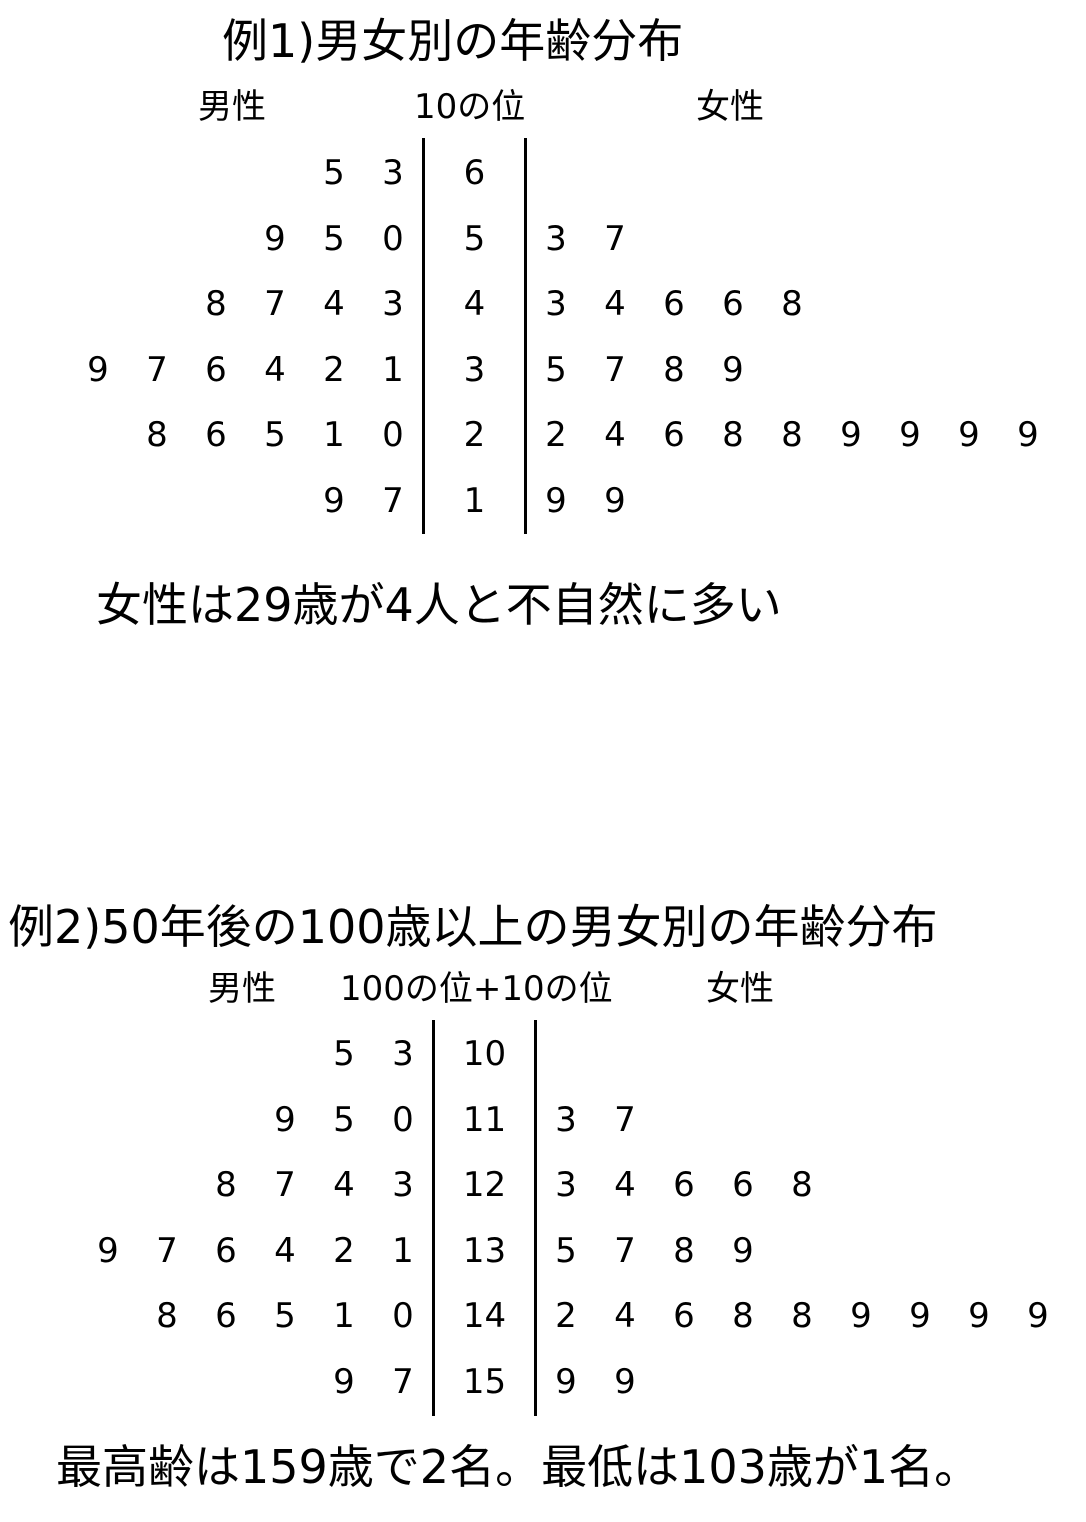  I want to click on chart2-left-label: 男性, so click(242, 989).